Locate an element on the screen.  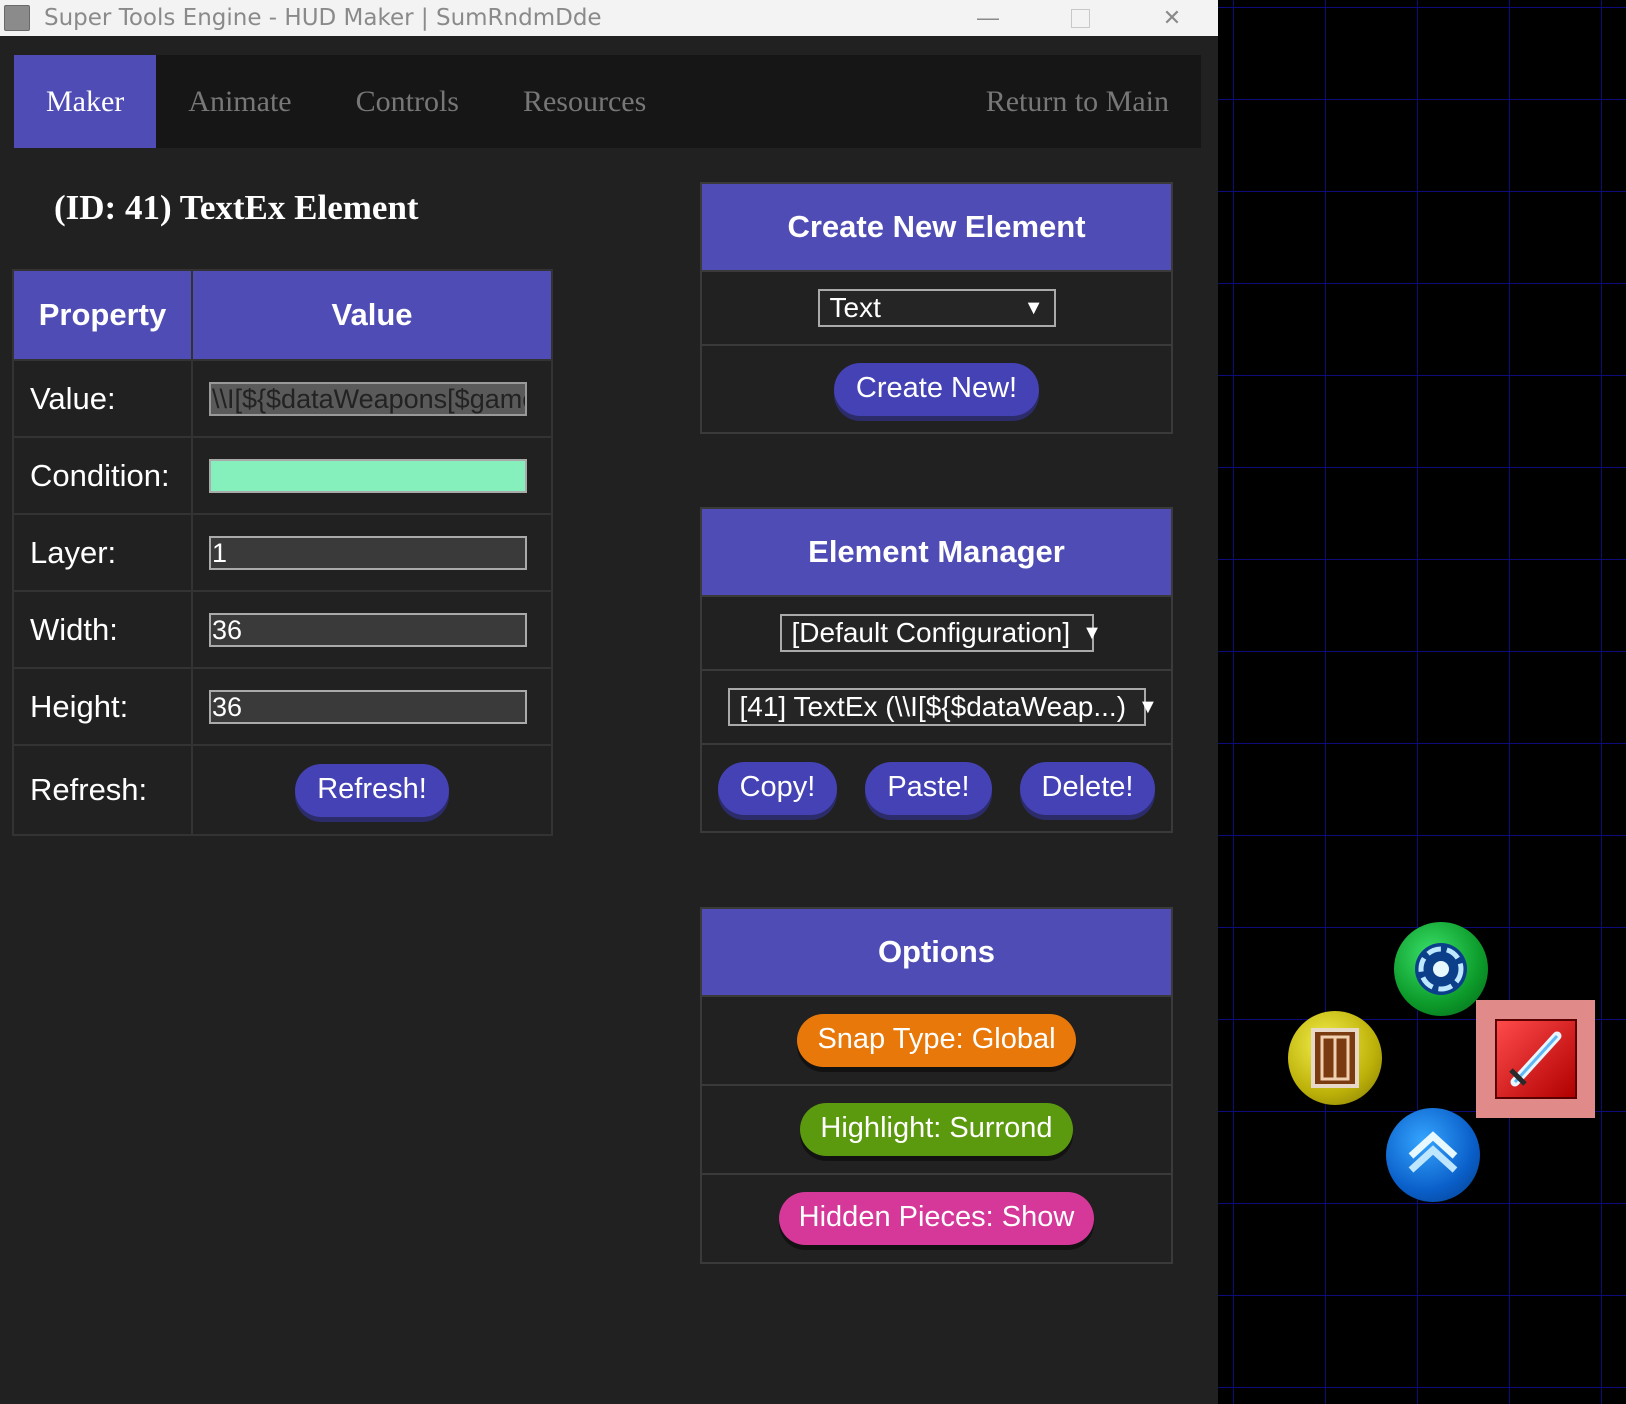
create-panel-title: Create New Element is located at coordinates (936, 227).